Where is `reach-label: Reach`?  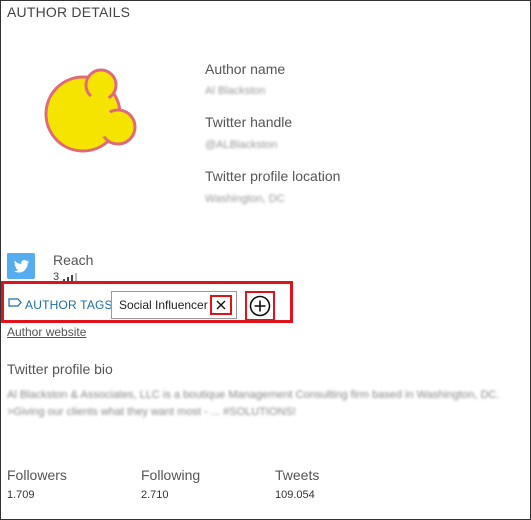
reach-label: Reach is located at coordinates (73, 260).